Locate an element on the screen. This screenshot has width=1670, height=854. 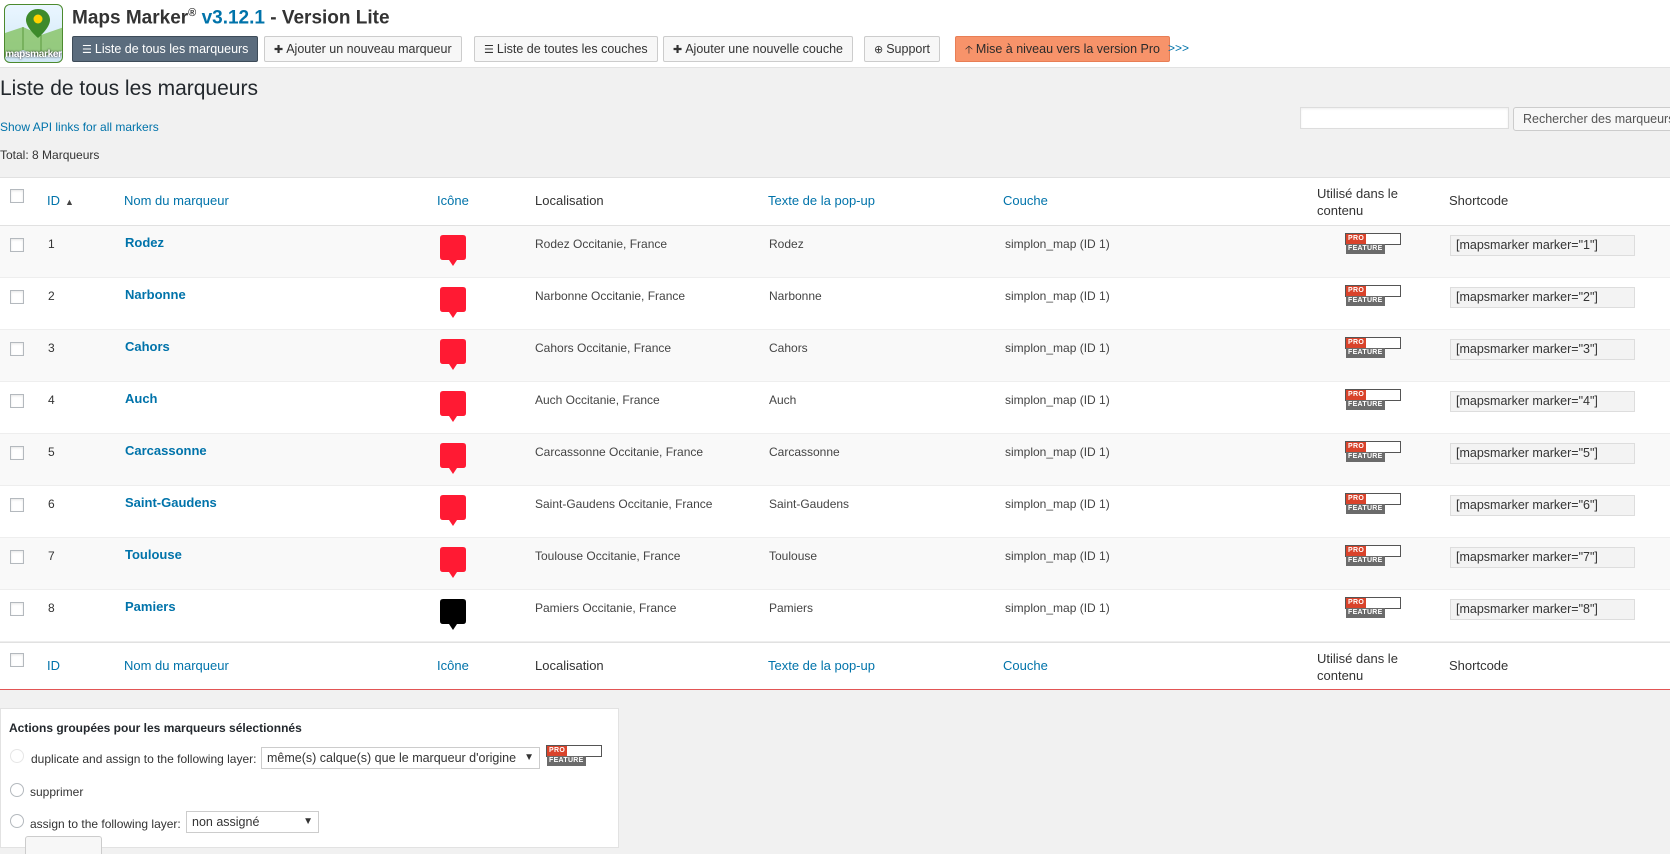
pro-feature-badge: PROFEATURE is located at coordinates (1373, 503).